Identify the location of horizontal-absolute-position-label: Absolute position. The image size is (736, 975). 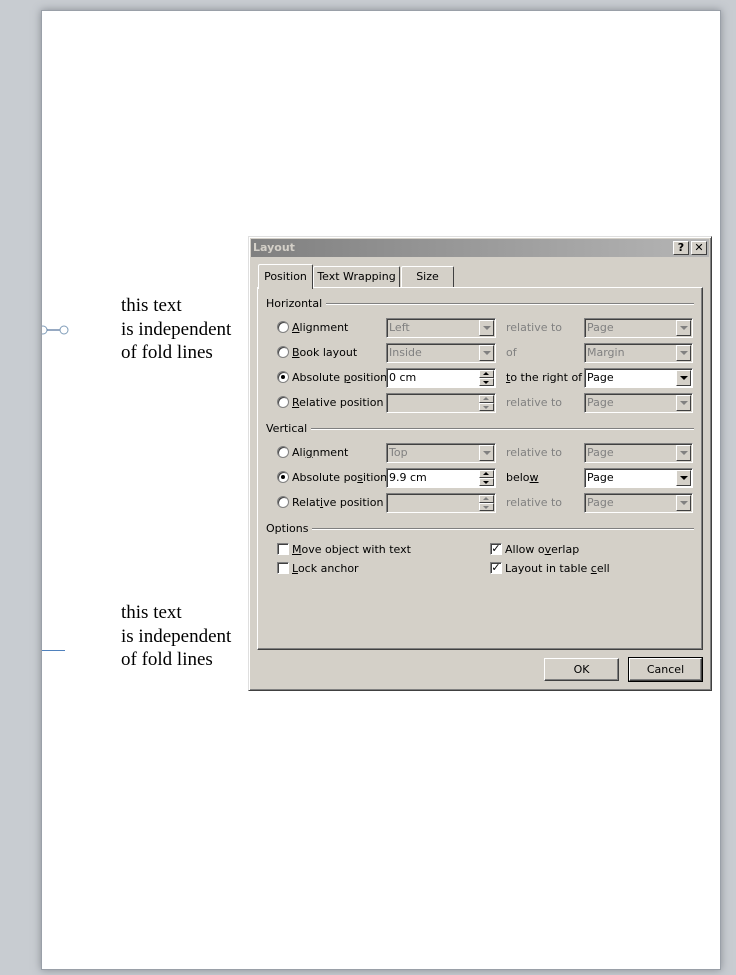
(339, 377).